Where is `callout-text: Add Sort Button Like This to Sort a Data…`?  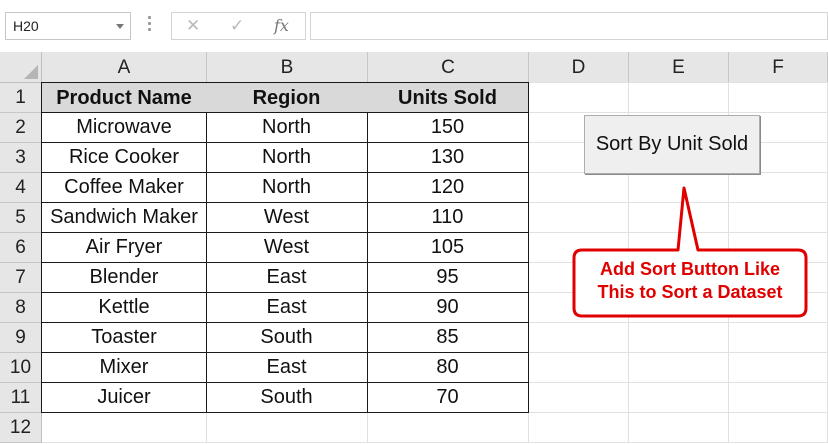 callout-text: Add Sort Button Like This to Sort a Data… is located at coordinates (690, 281).